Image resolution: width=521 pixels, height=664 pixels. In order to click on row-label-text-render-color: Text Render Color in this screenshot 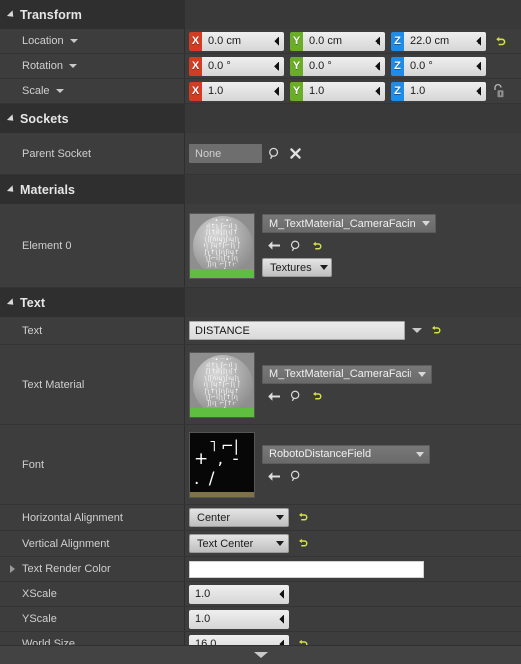, I will do `click(92, 569)`.